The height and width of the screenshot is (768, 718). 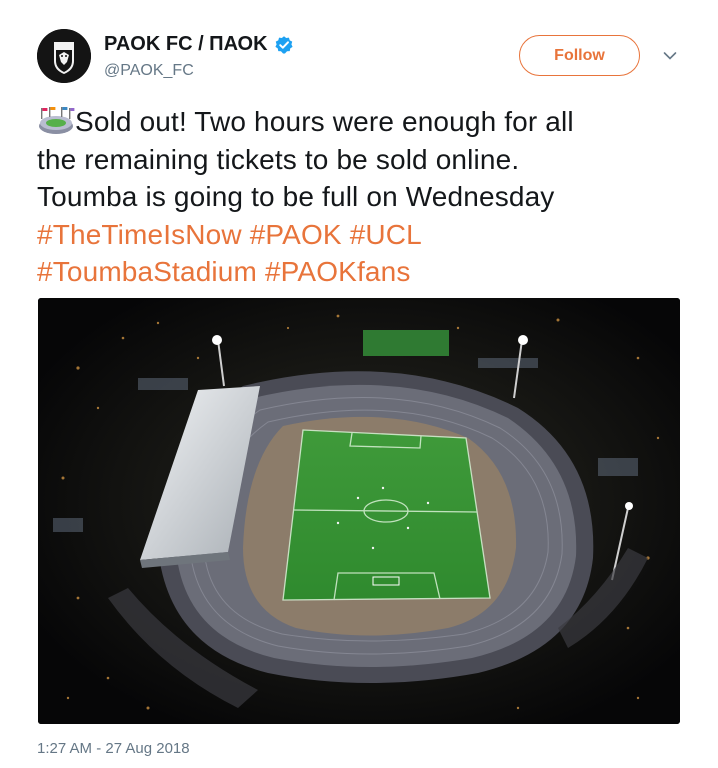 What do you see at coordinates (113, 748) in the screenshot?
I see `timestamp: 1:27 AM - 27 Aug 2018` at bounding box center [113, 748].